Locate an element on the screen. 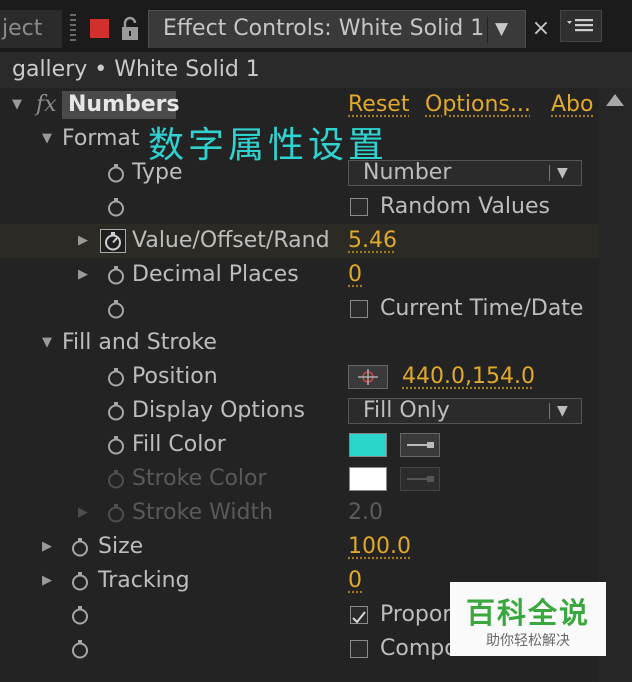 This screenshot has height=682, width=632. layer-title: gallery • White Solid 1 is located at coordinates (136, 69).